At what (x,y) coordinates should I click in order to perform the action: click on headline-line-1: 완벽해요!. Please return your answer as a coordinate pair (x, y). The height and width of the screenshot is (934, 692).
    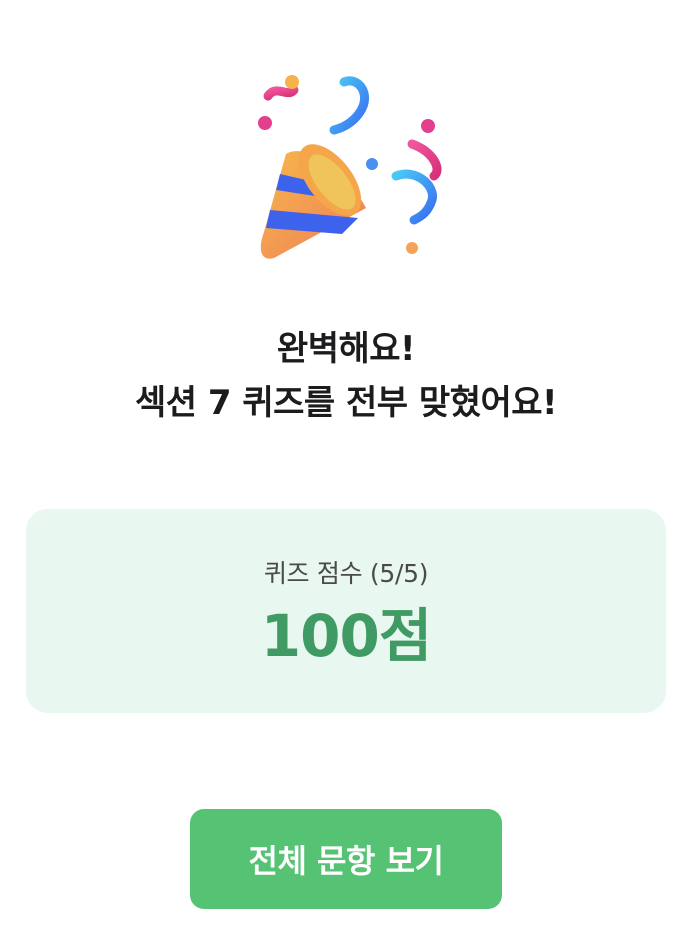
    Looking at the image, I should click on (346, 349).